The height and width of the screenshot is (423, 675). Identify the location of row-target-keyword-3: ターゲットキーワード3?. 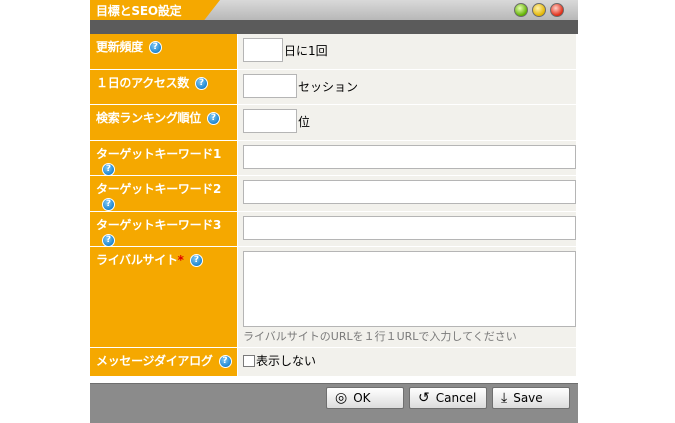
(333, 229).